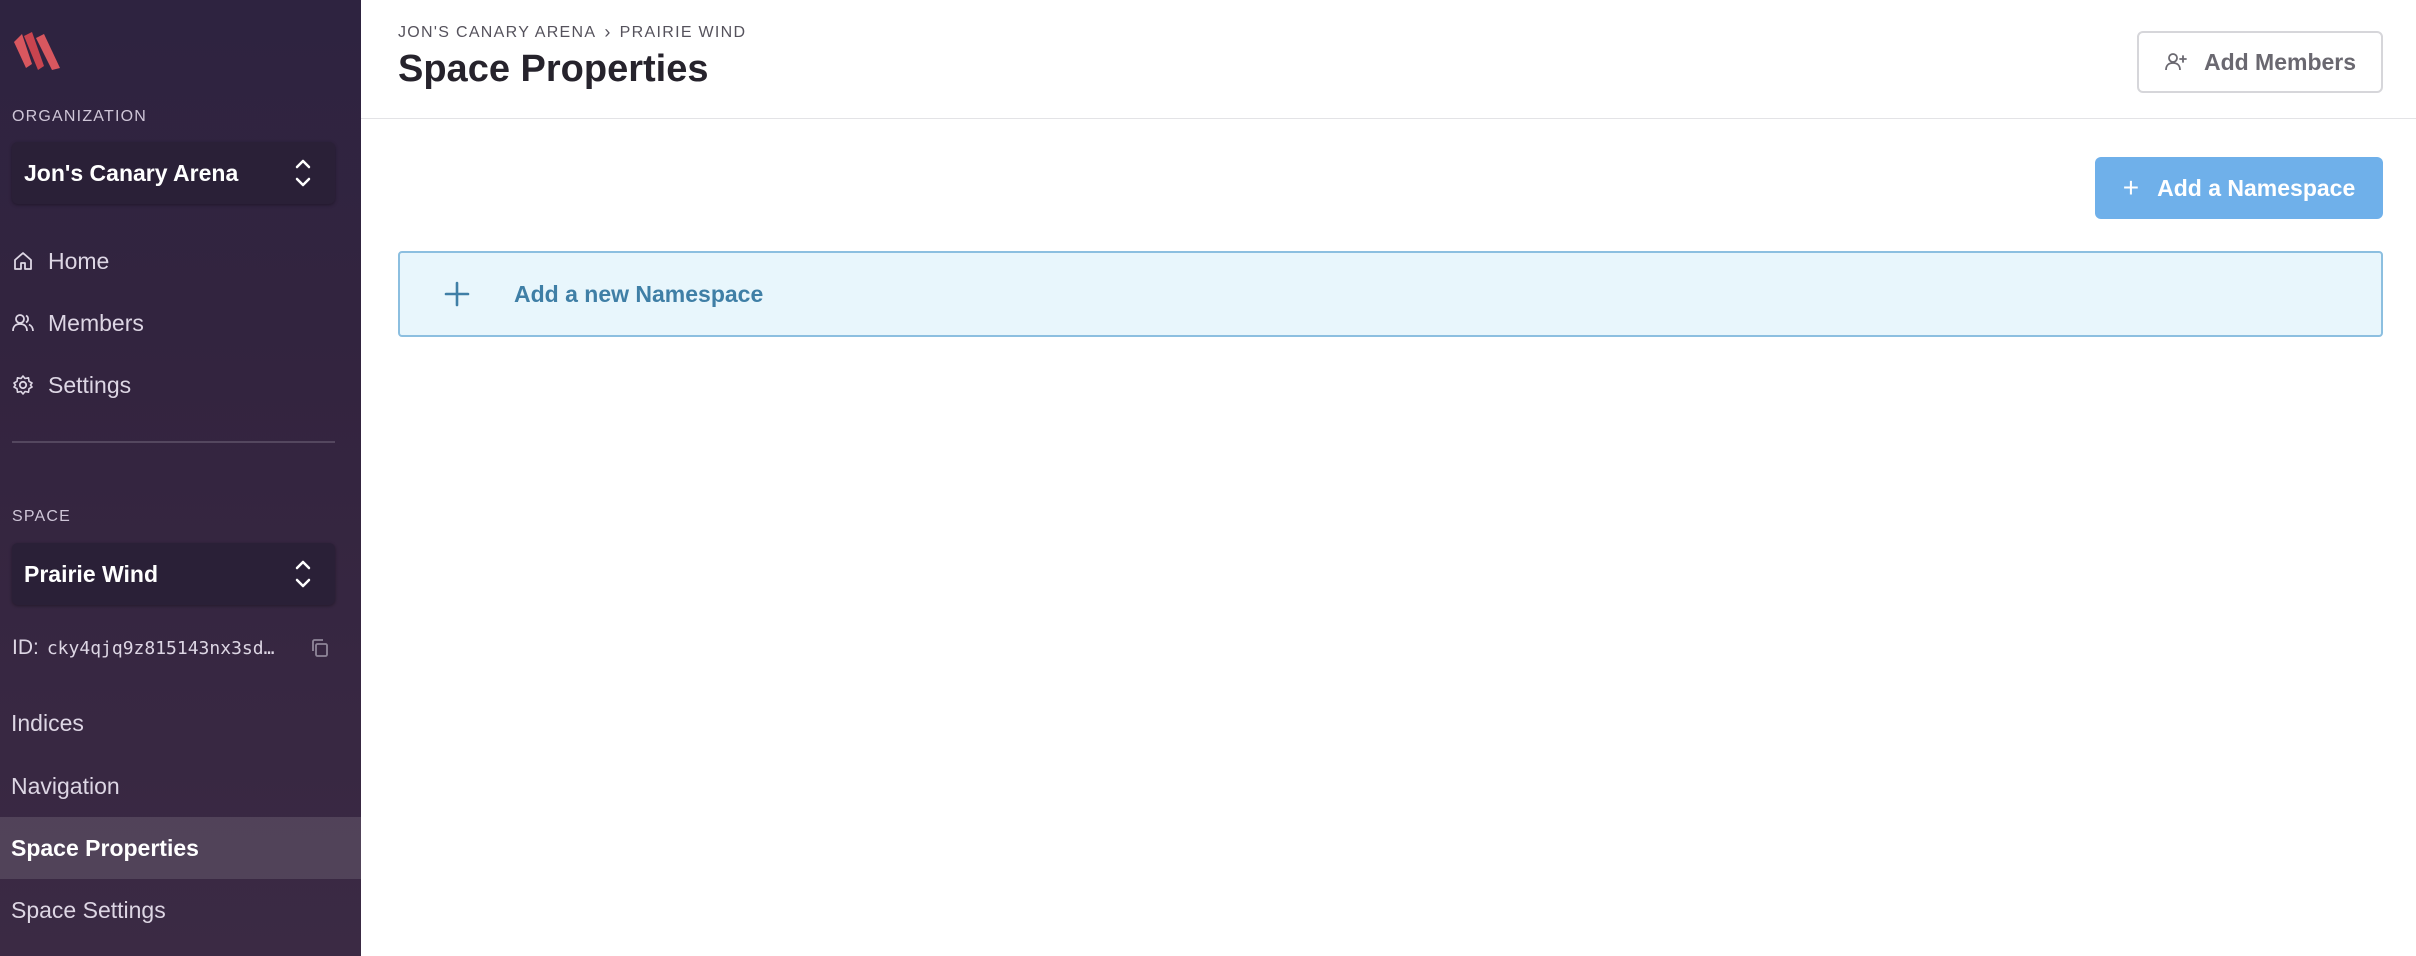  I want to click on add-namespace-label: Add a Namespace, so click(2256, 187).